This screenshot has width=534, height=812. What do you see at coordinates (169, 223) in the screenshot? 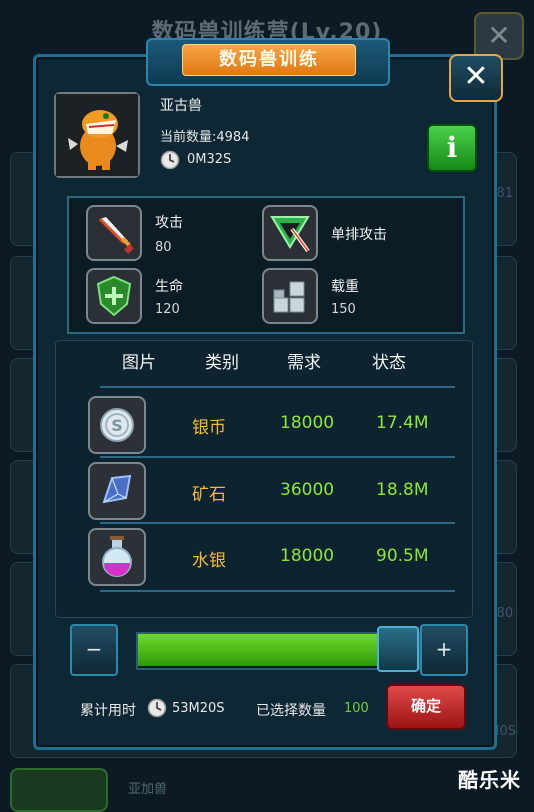
I see `stat-attack-label: 攻击` at bounding box center [169, 223].